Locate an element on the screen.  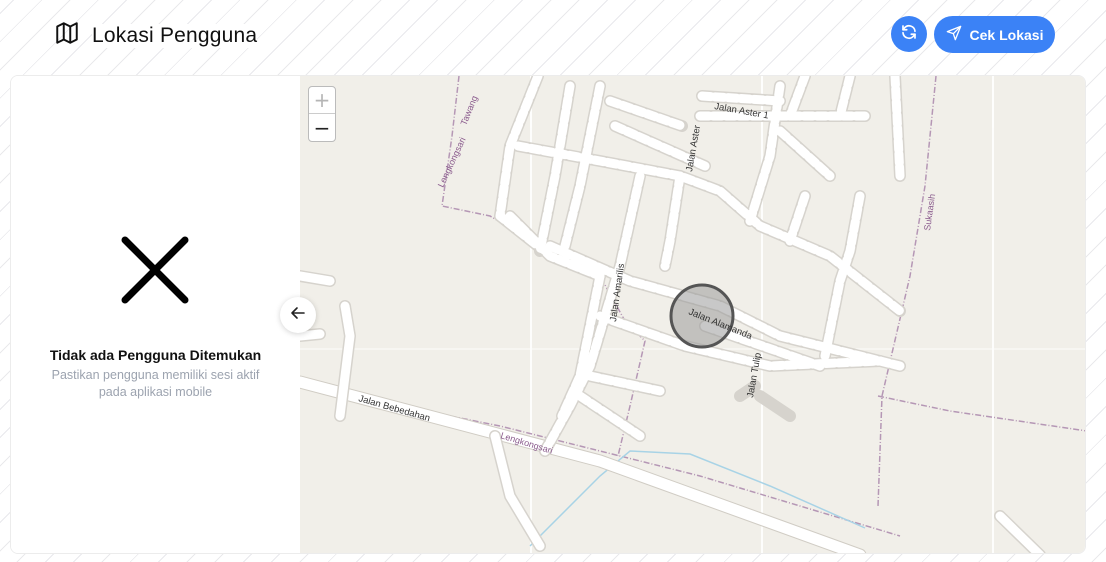
zoom-out-button: − is located at coordinates (322, 127).